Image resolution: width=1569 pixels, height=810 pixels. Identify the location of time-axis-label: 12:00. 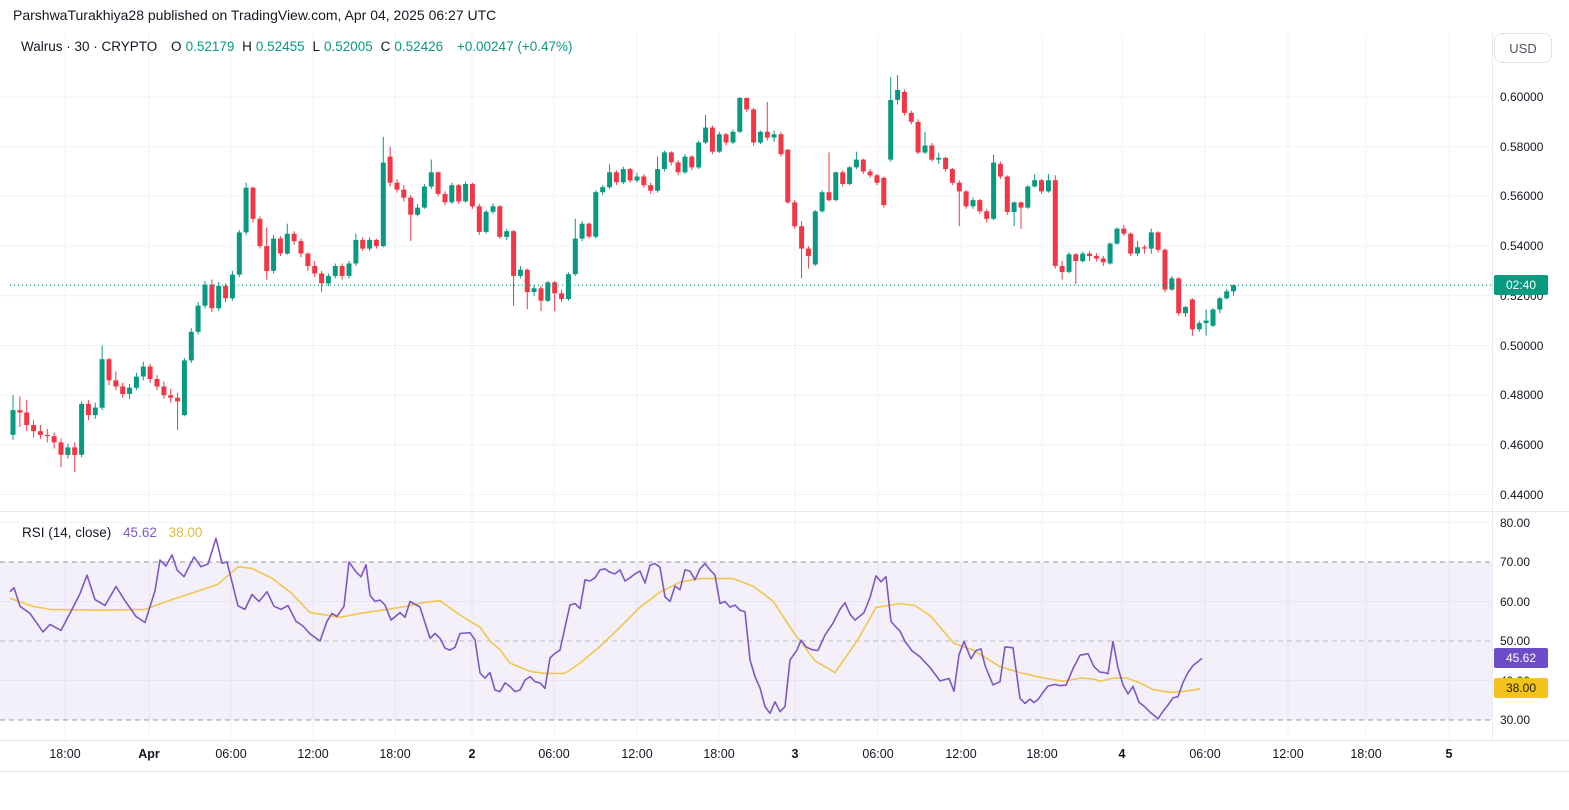
(1288, 754).